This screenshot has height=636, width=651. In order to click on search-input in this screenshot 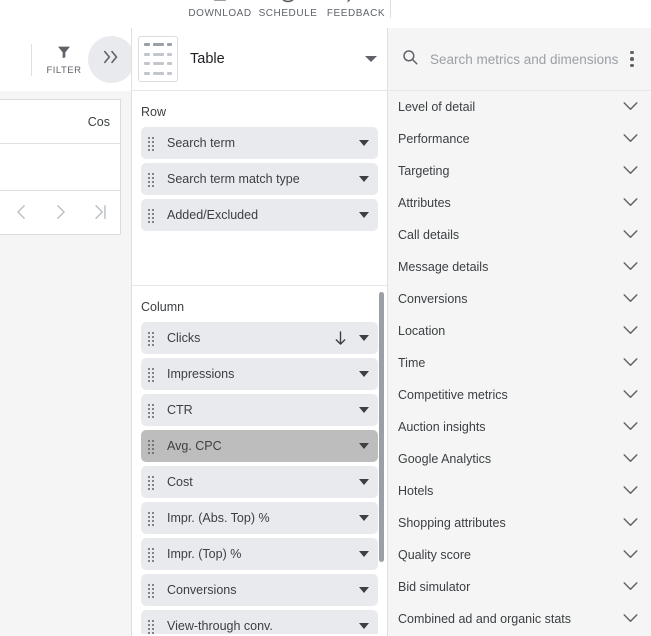, I will do `click(525, 59)`.